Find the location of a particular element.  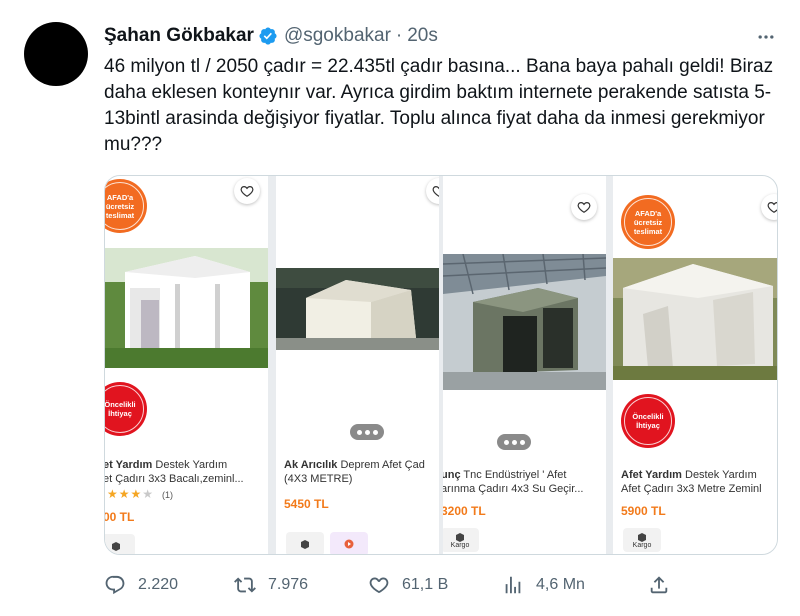

play-icon is located at coordinates (349, 544).